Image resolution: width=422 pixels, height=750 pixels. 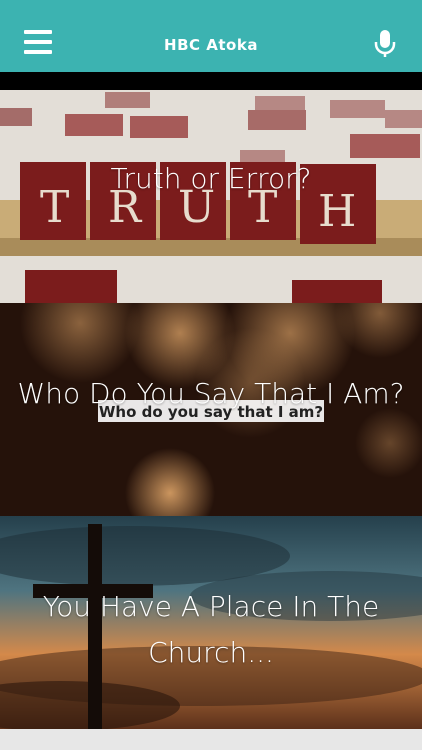 What do you see at coordinates (211, 739) in the screenshot?
I see `next-card-peek` at bounding box center [211, 739].